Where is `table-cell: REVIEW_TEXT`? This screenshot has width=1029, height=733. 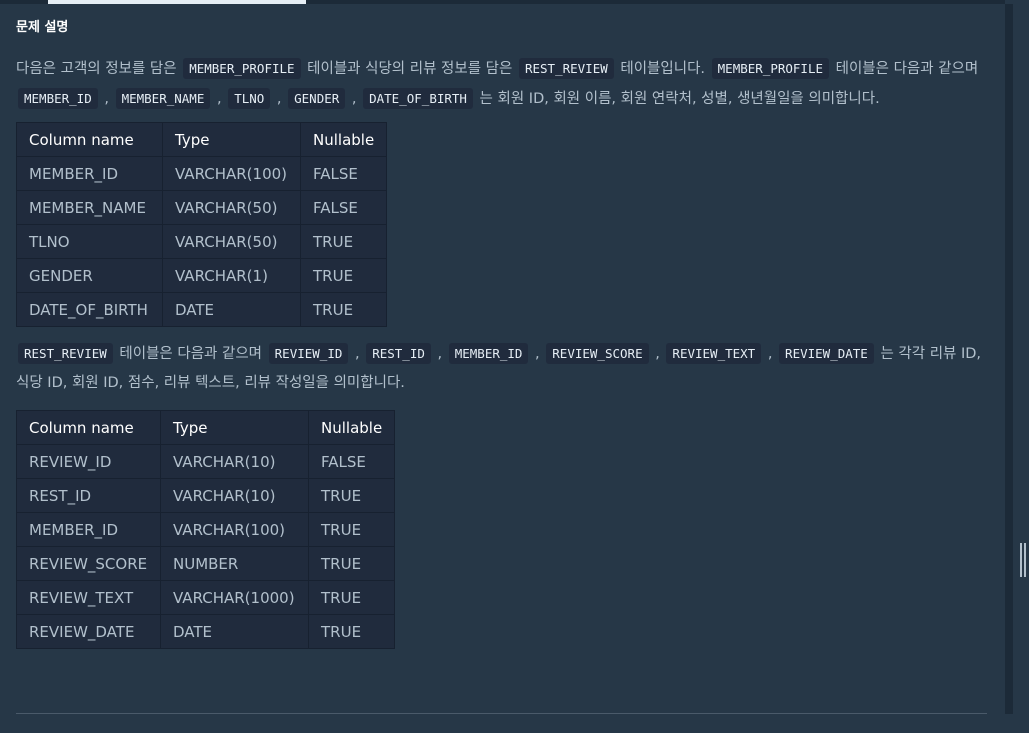 table-cell: REVIEW_TEXT is located at coordinates (88, 597).